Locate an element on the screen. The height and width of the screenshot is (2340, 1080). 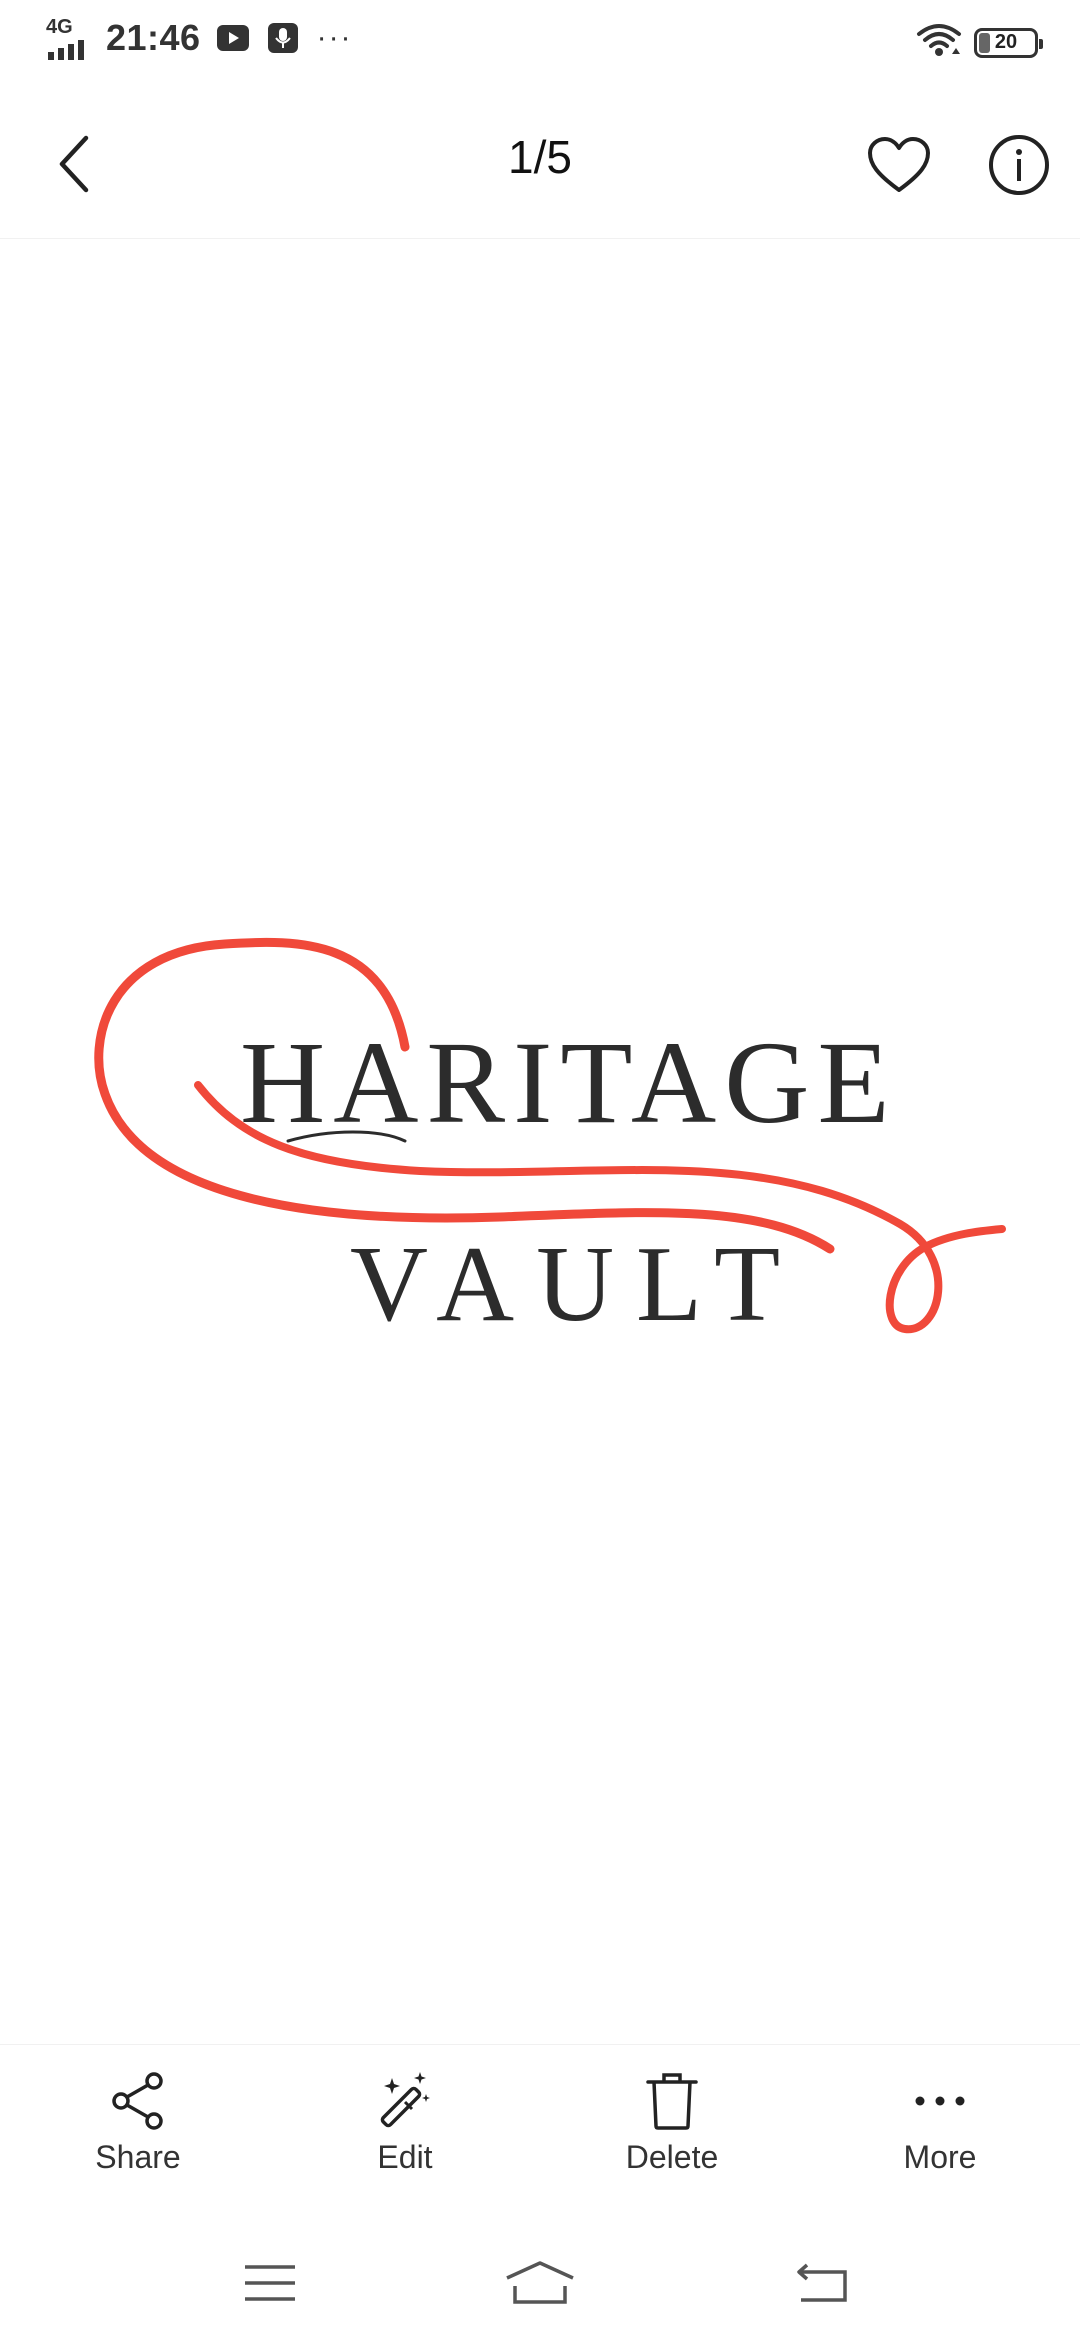
share-button: Share is located at coordinates (138, 2122).